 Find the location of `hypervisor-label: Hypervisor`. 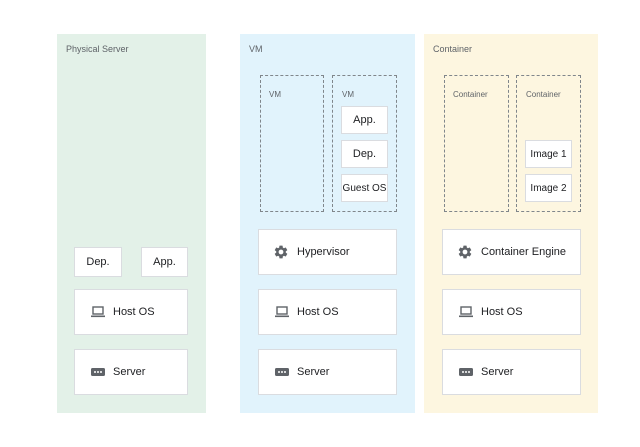

hypervisor-label: Hypervisor is located at coordinates (323, 252).